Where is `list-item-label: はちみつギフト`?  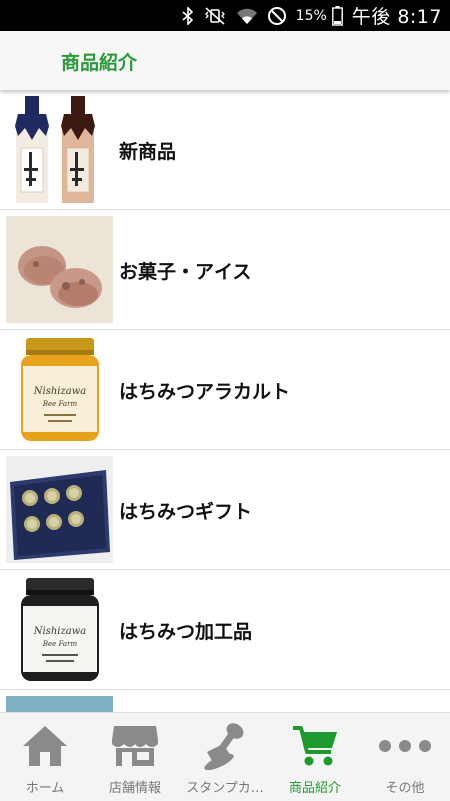
list-item-label: はちみつギフト is located at coordinates (186, 511).